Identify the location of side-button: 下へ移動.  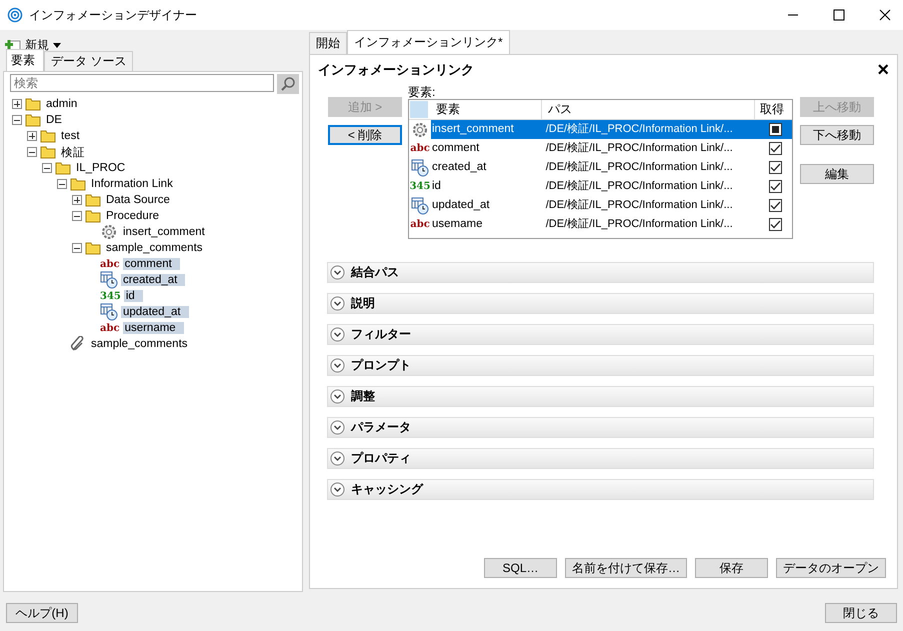
(837, 135).